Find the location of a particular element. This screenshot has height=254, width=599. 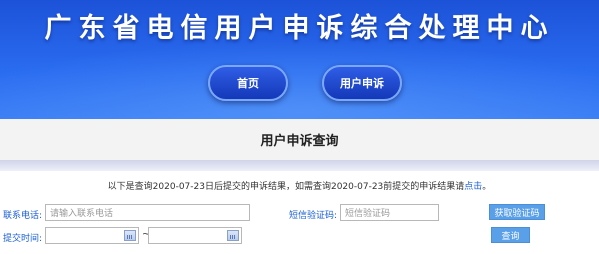

get-code-button: 获取验证码 is located at coordinates (517, 212).